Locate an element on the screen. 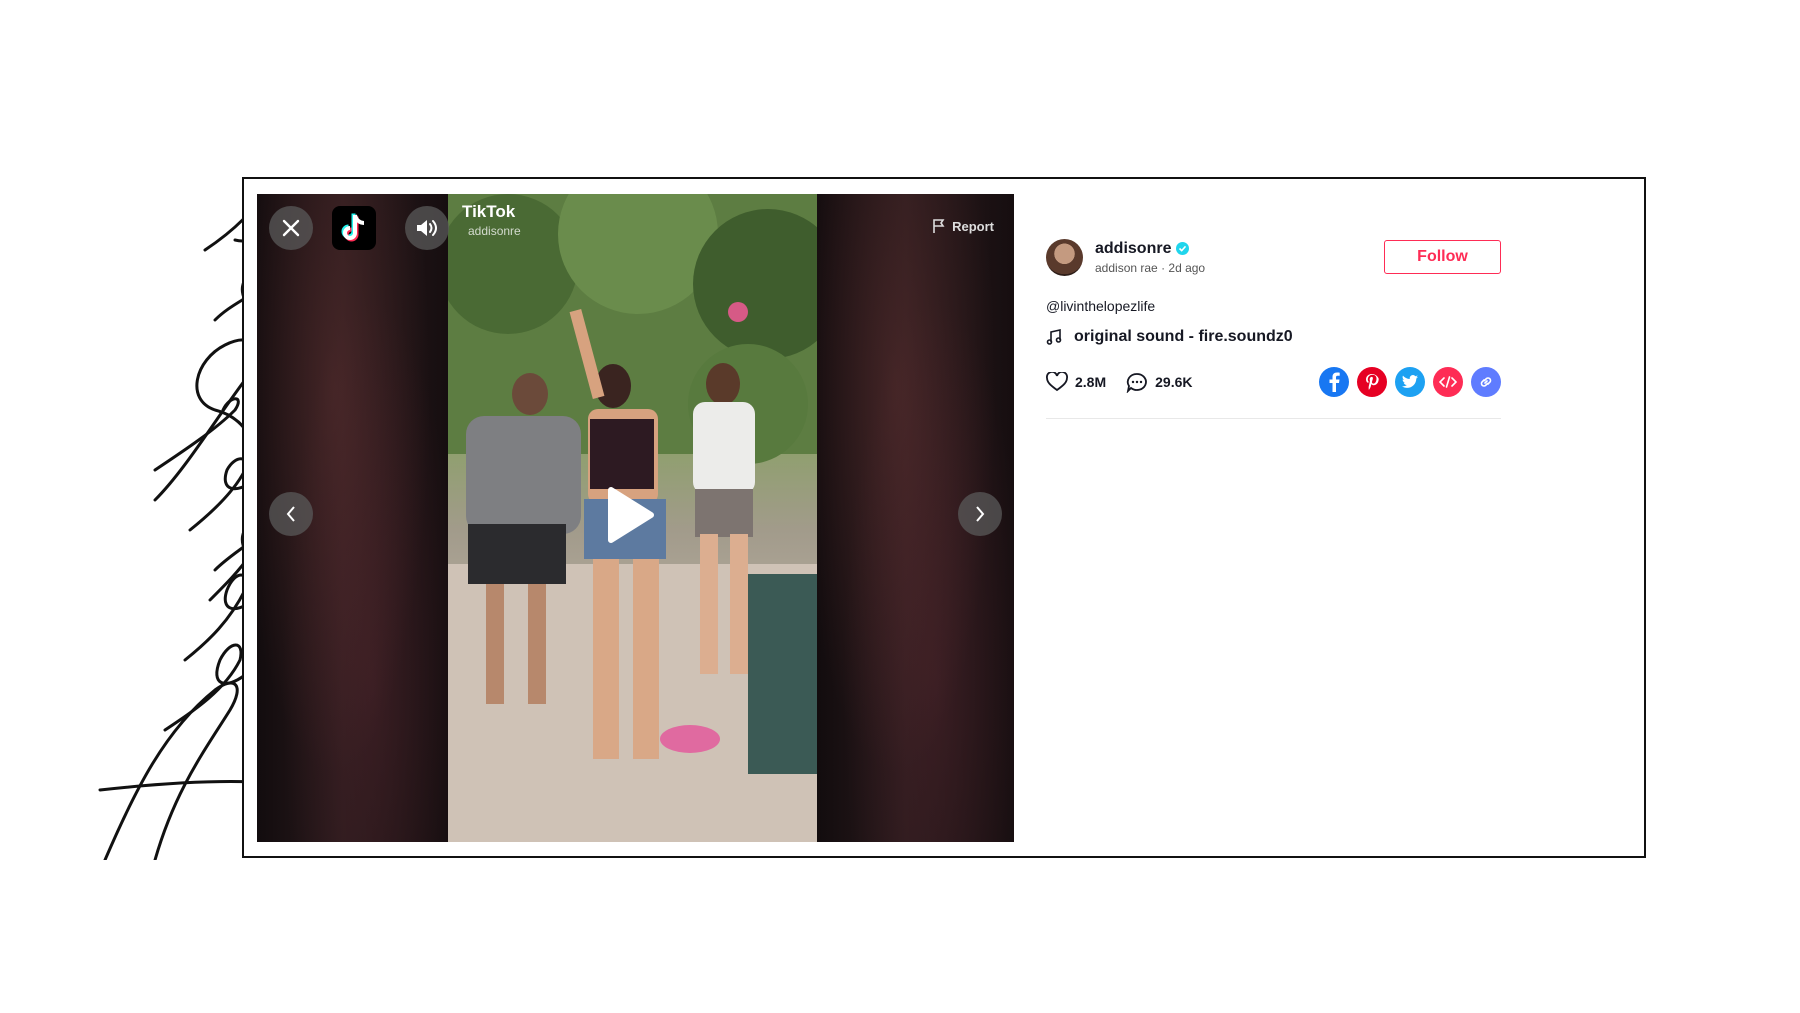 The height and width of the screenshot is (1013, 1800). previous-video-button is located at coordinates (291, 514).